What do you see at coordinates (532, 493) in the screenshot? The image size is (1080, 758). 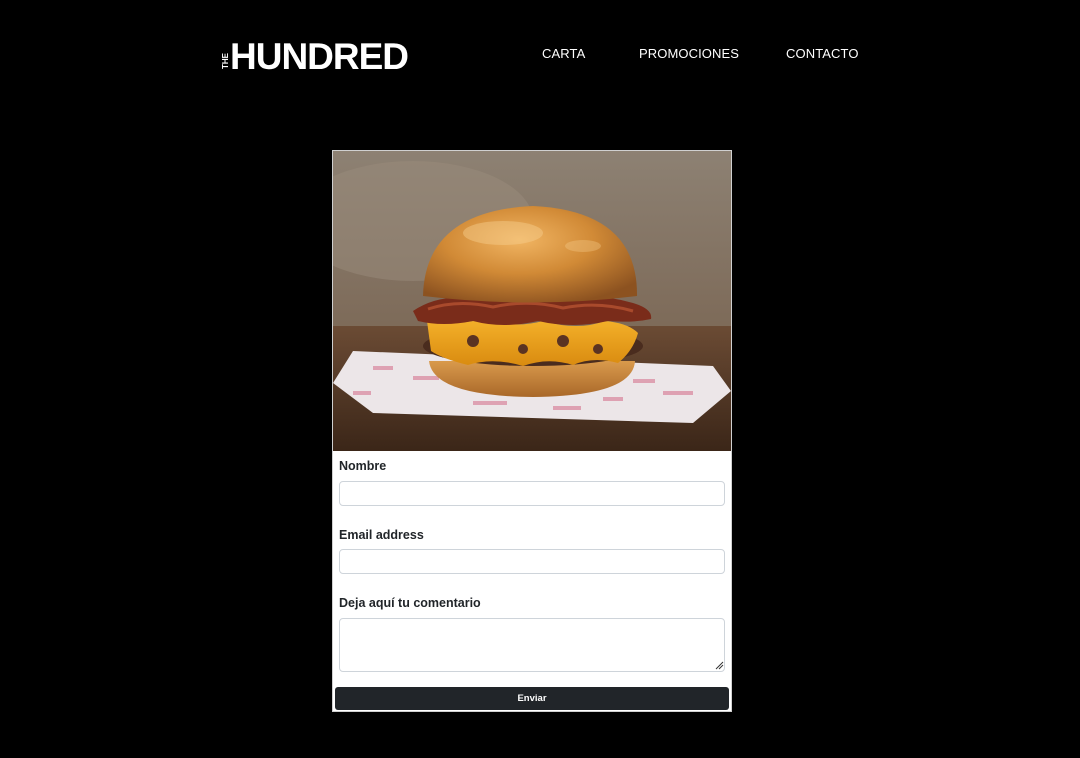 I see `name-input` at bounding box center [532, 493].